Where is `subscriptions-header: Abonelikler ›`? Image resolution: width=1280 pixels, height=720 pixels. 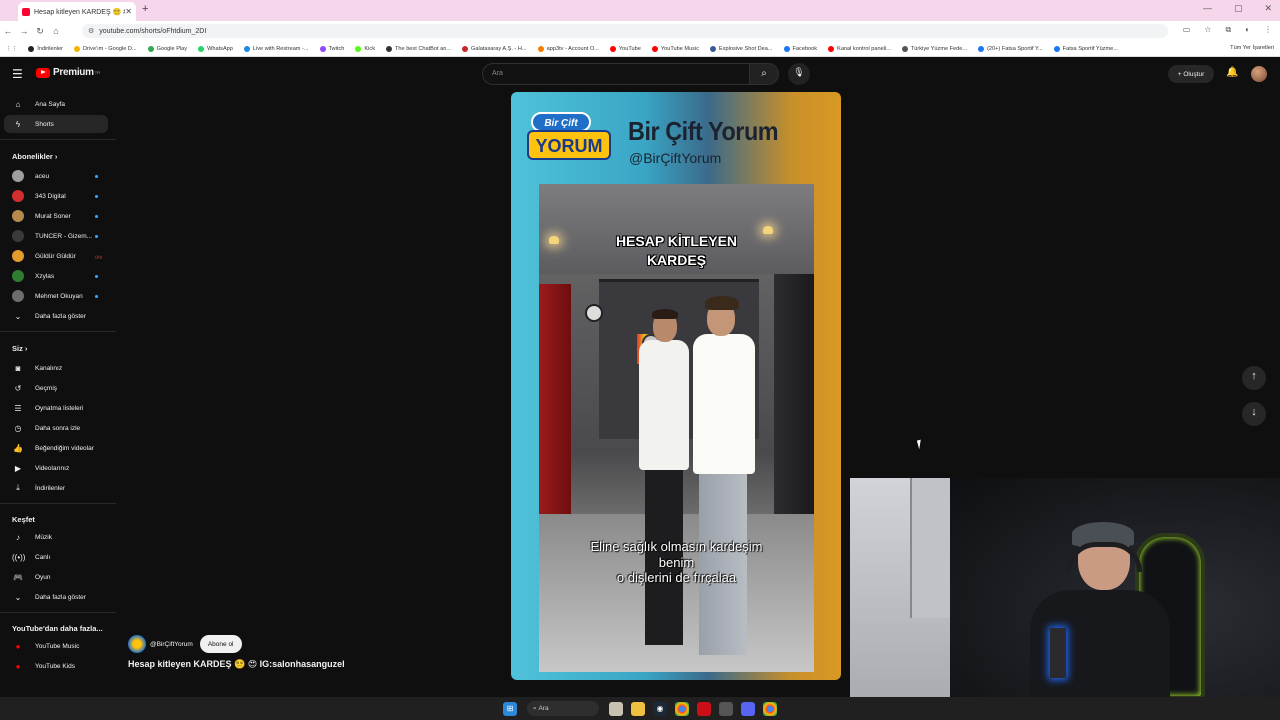 subscriptions-header: Abonelikler › is located at coordinates (34, 156).